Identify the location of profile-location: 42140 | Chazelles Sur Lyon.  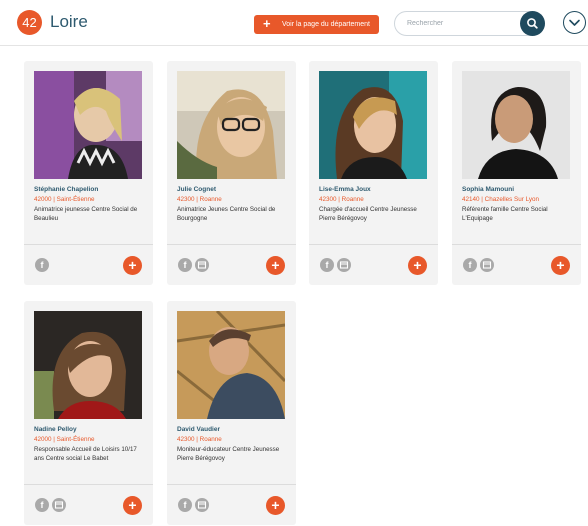
(501, 199).